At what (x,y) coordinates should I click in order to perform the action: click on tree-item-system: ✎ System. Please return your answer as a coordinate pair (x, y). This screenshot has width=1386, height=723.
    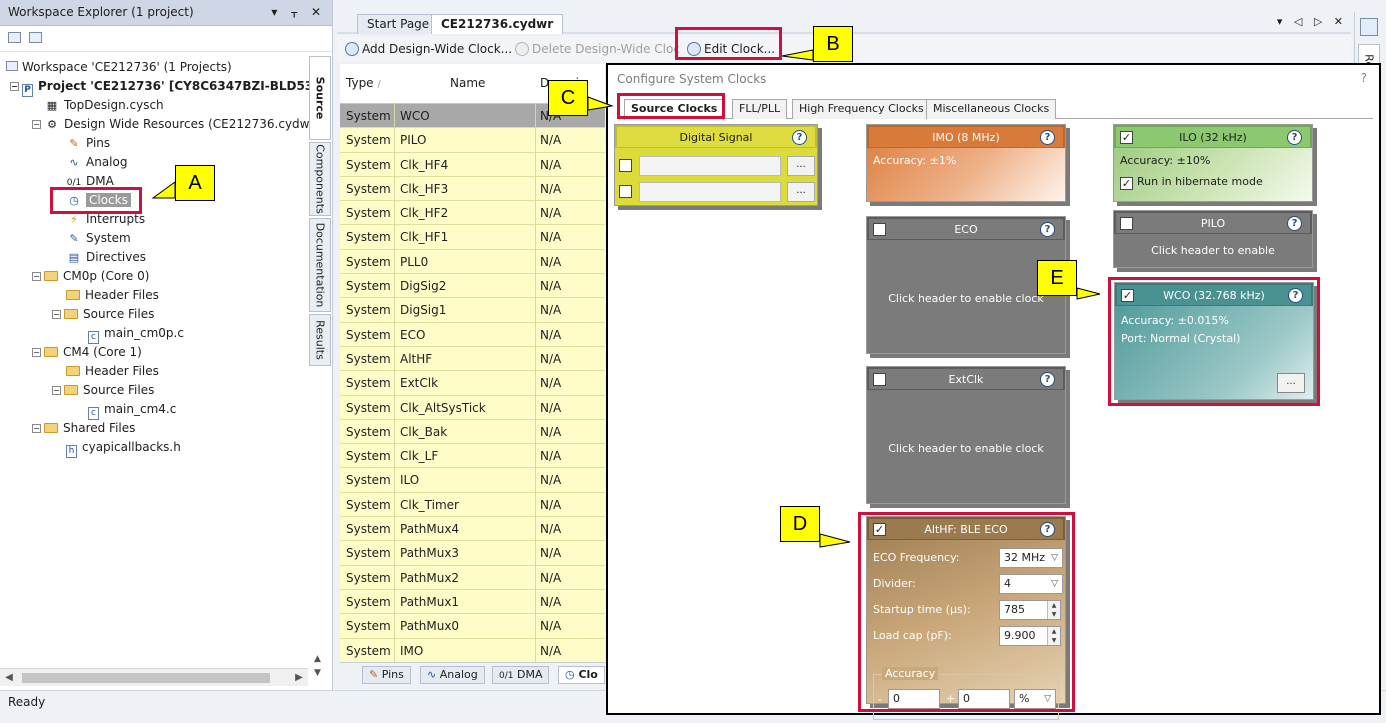
    Looking at the image, I should click on (154, 238).